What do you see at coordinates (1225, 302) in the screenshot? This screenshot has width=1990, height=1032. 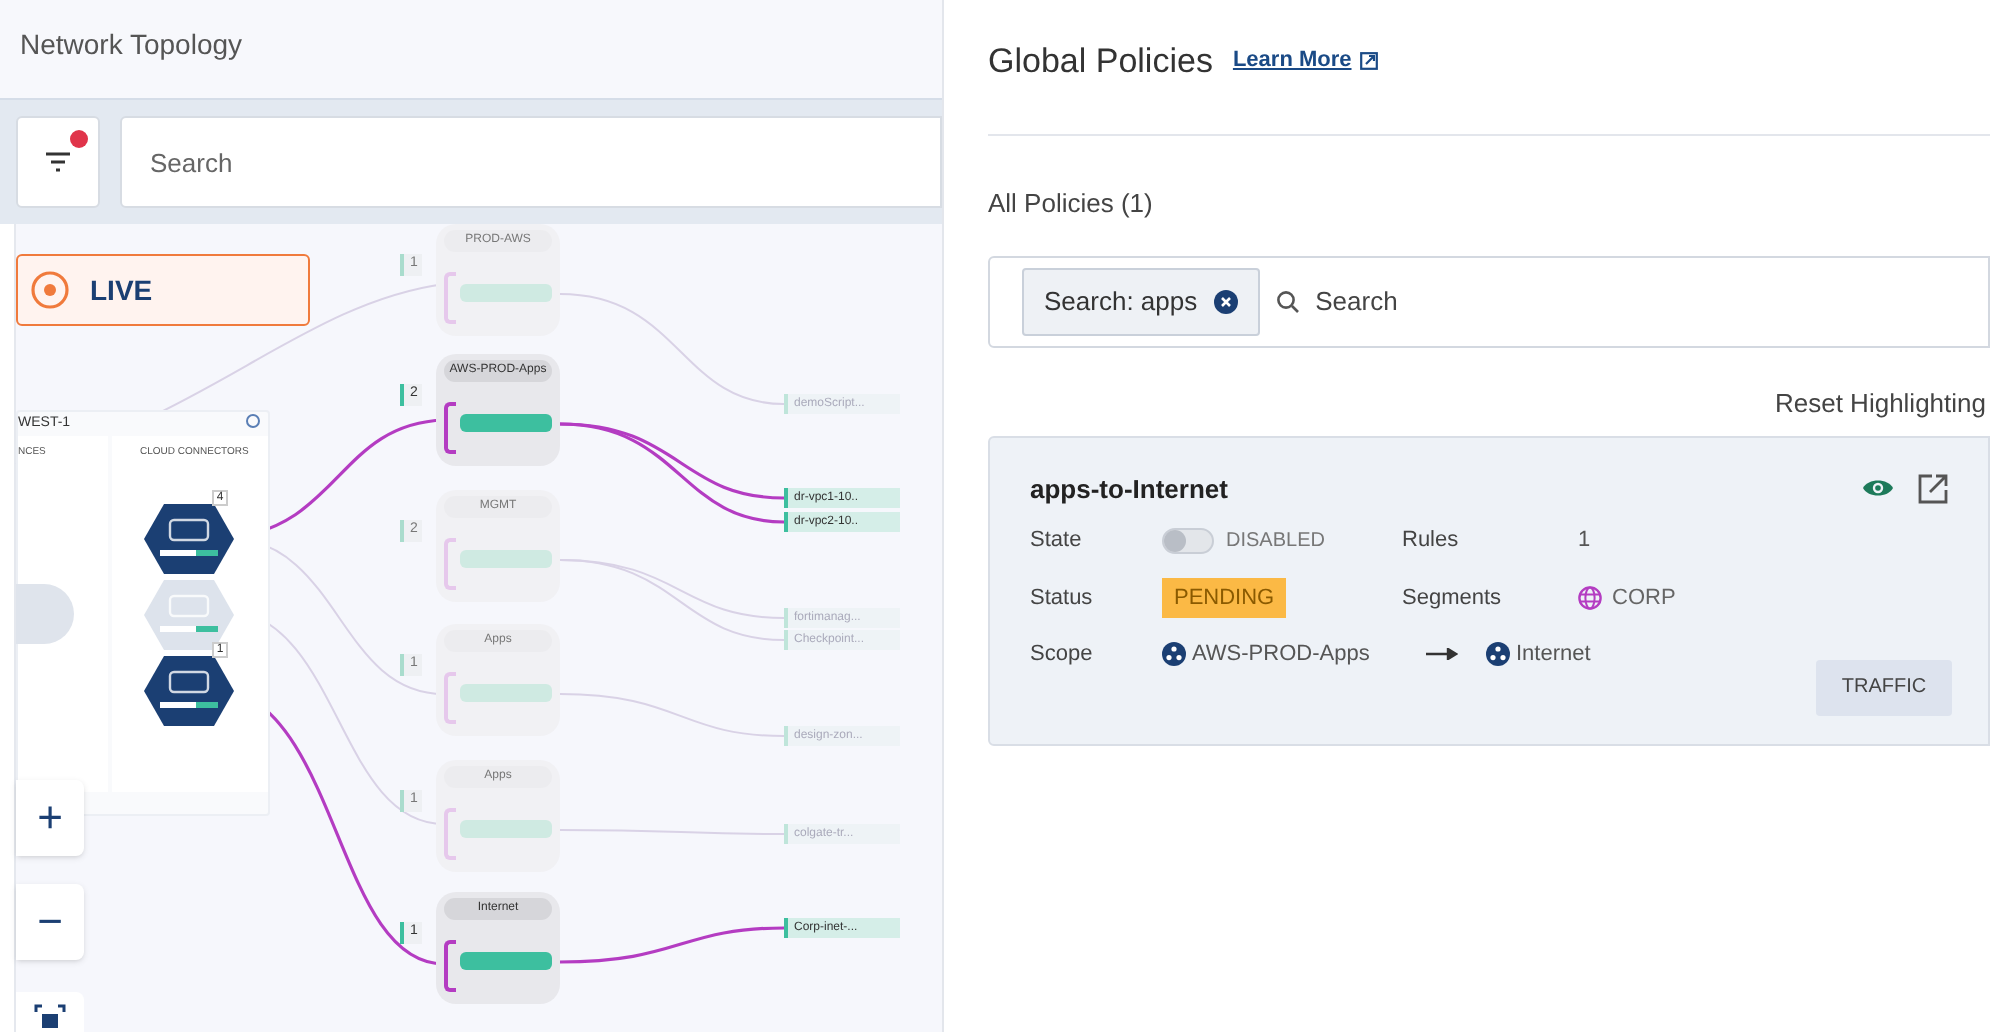 I see `close-icon` at bounding box center [1225, 302].